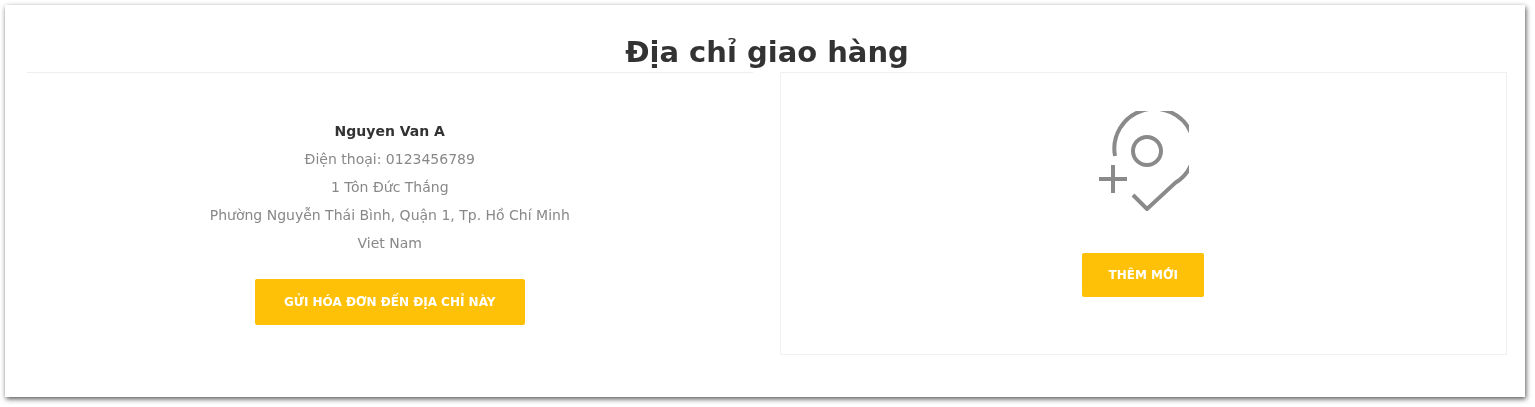  What do you see at coordinates (389, 215) in the screenshot?
I see `address-line: Phường Nguyễn Thái Bình, Quận 1, Tp. Hồ Chí Minh` at bounding box center [389, 215].